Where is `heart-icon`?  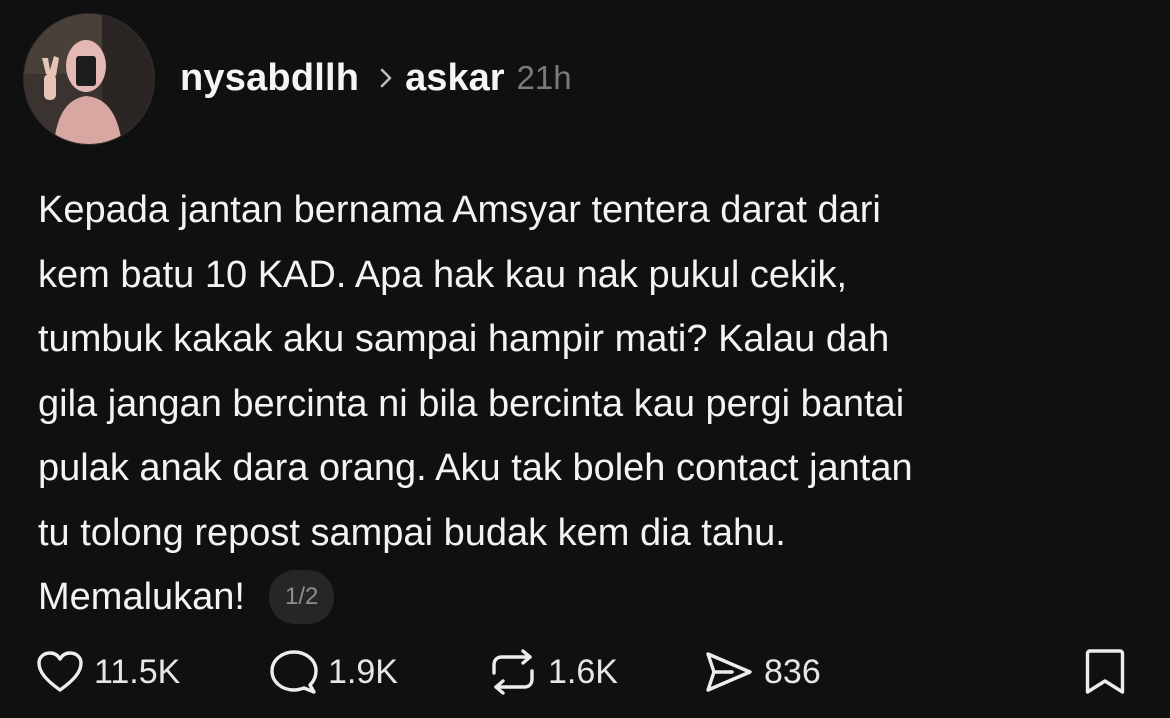
heart-icon is located at coordinates (60, 672).